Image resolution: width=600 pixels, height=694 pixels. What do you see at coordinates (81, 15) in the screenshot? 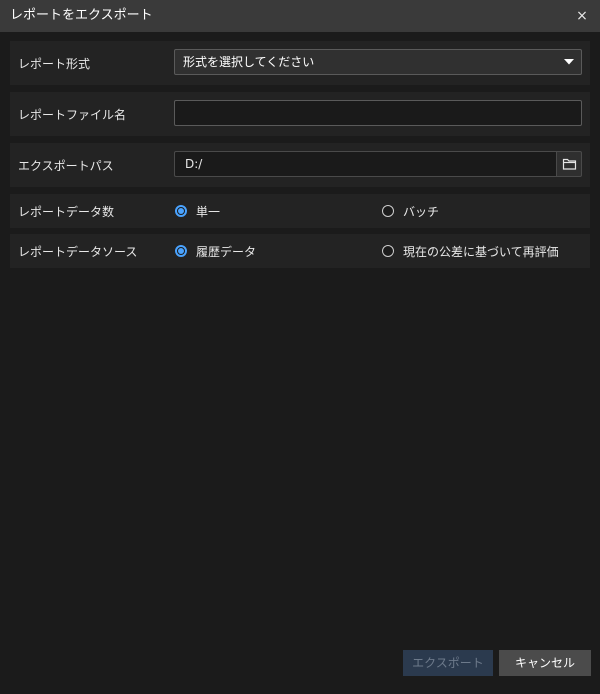
I see `dialog-title: レポートをエクスポート` at bounding box center [81, 15].